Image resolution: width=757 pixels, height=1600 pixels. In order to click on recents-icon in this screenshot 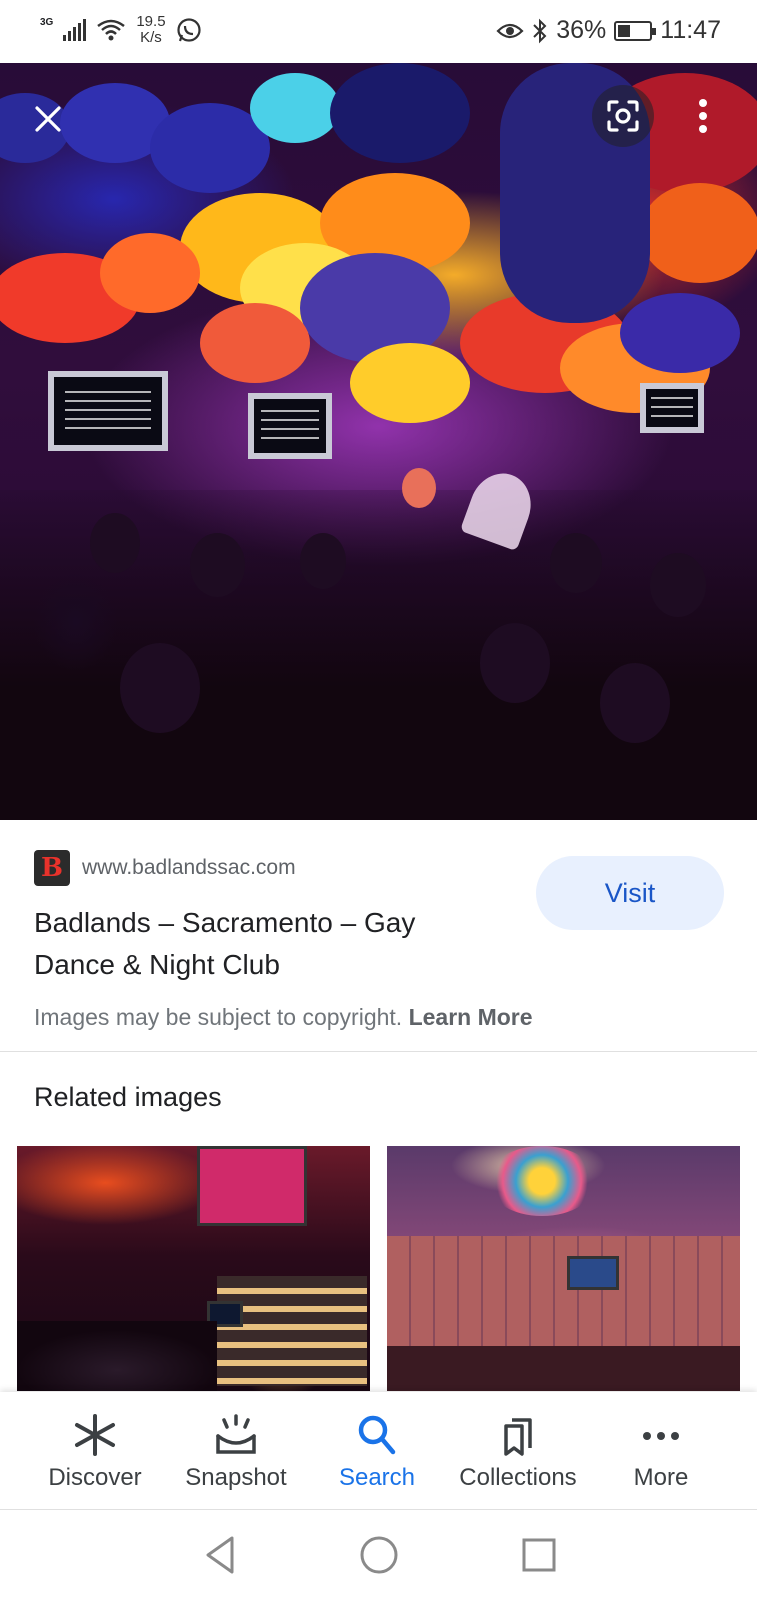, I will do `click(539, 1555)`.